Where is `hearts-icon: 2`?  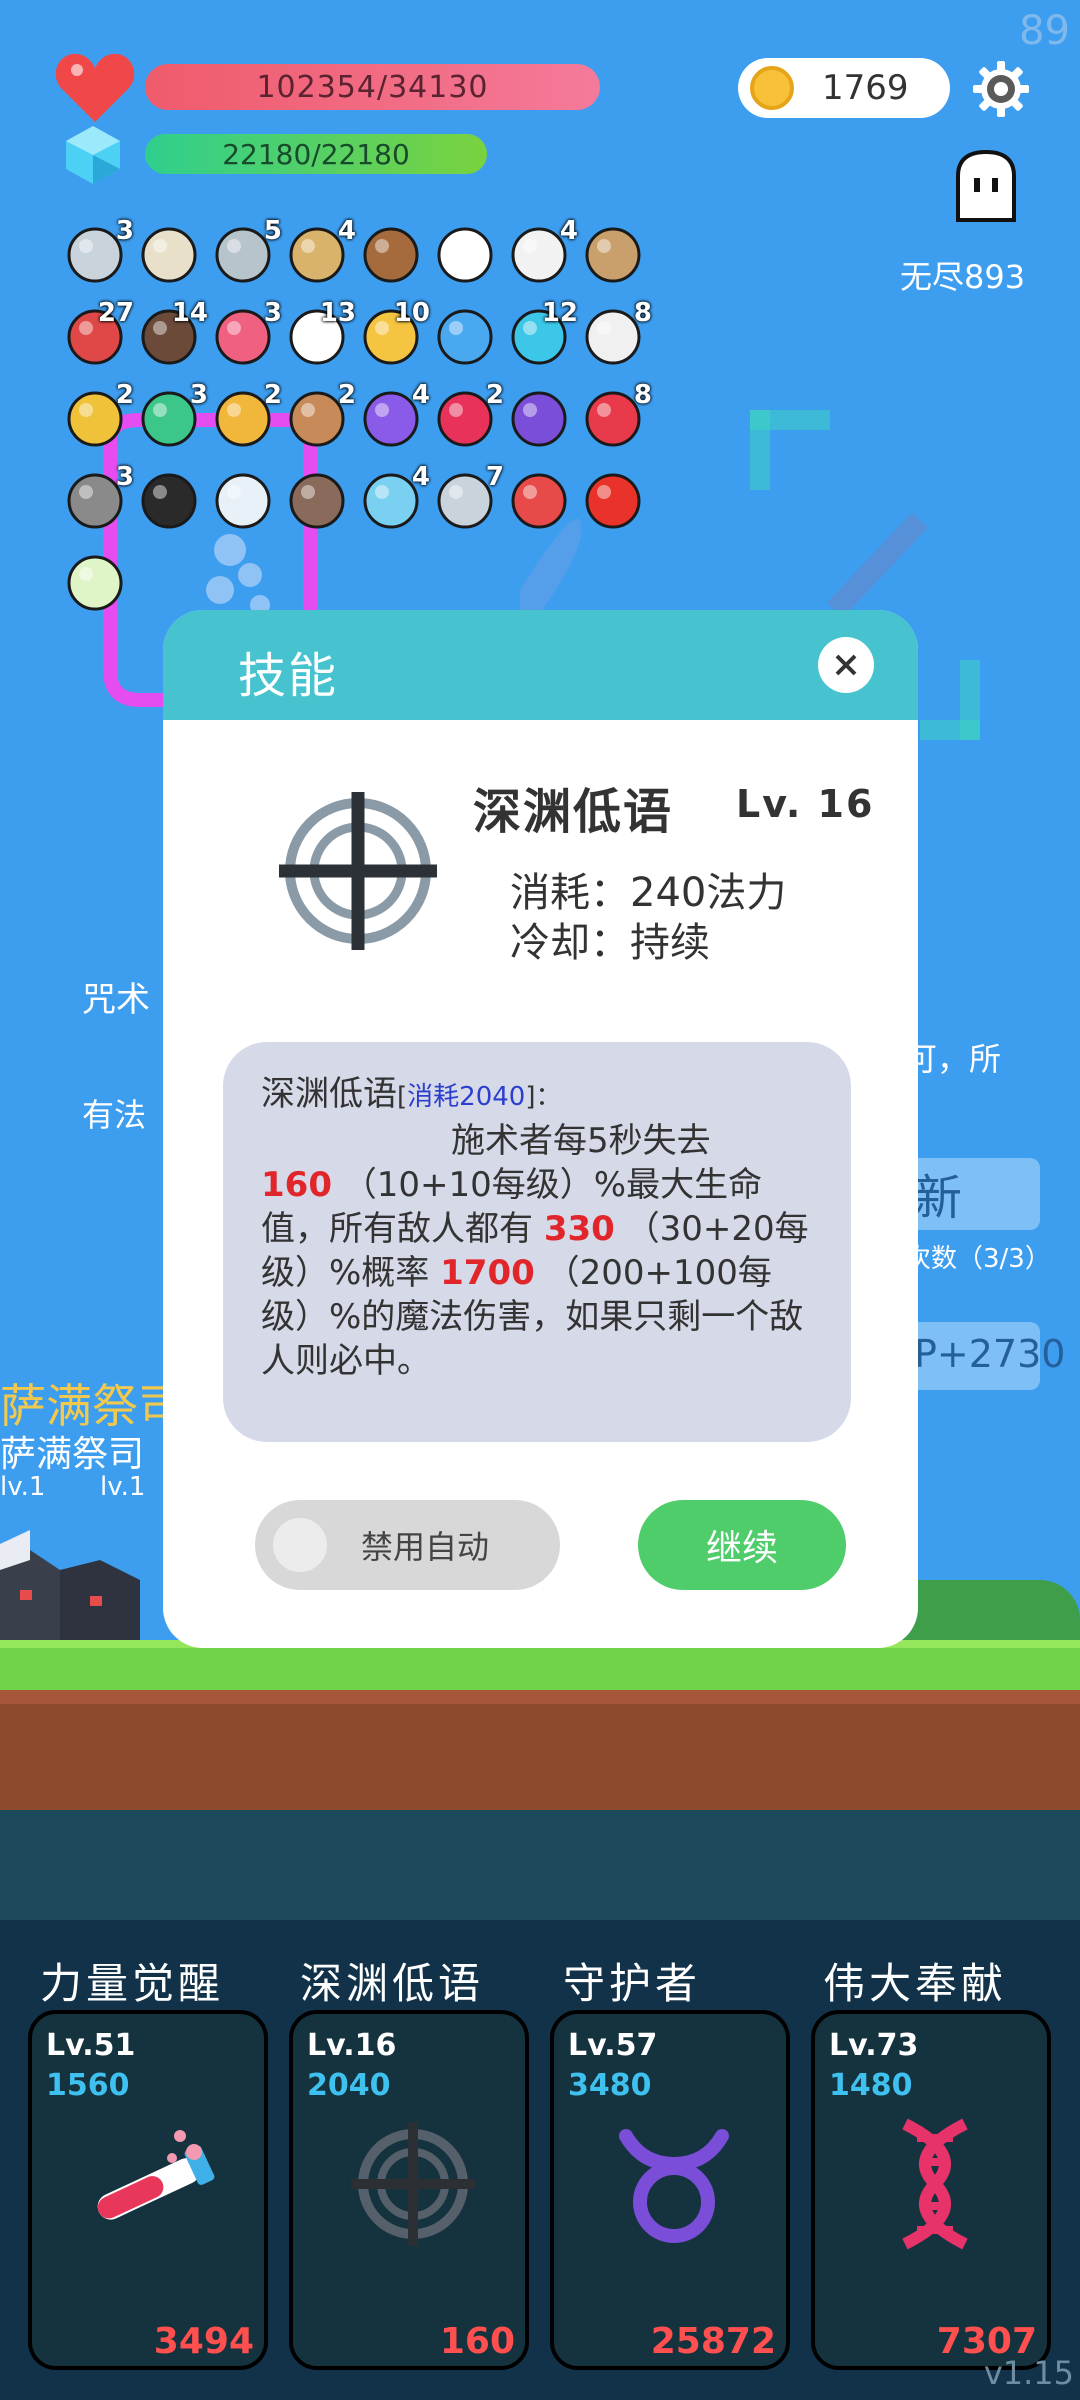 hearts-icon: 2 is located at coordinates (468, 416).